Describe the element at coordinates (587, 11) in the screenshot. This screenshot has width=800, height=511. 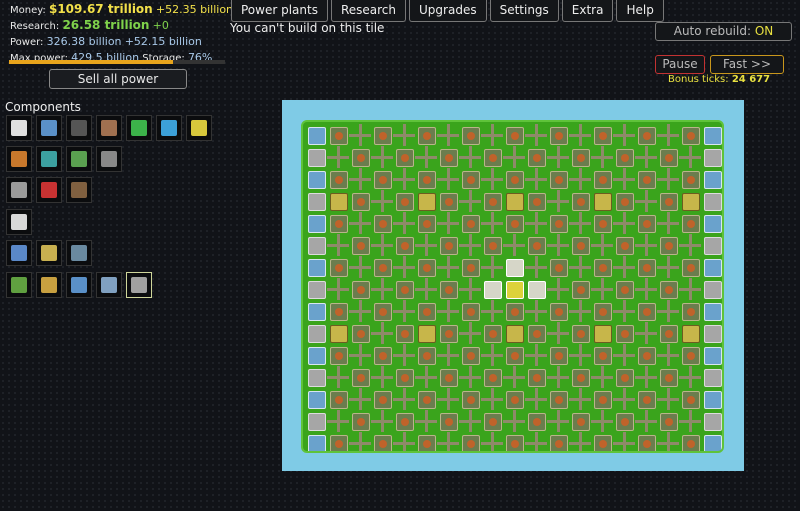
I see `menu-tab-extra: Extra` at that location.